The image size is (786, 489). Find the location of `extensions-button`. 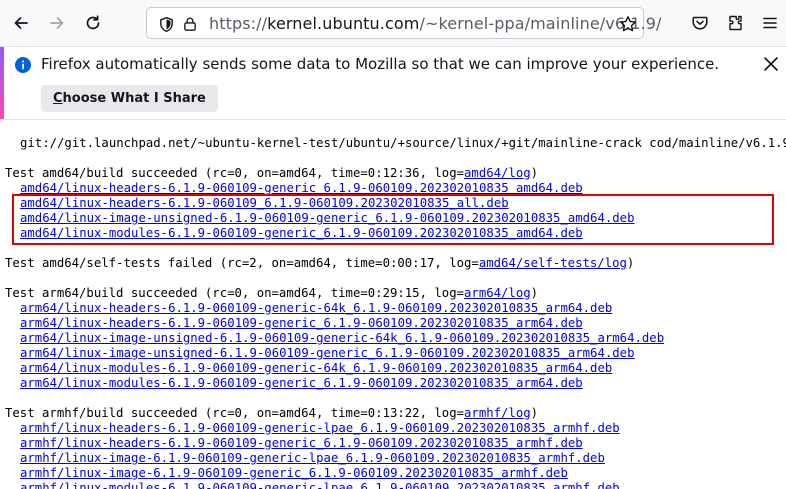

extensions-button is located at coordinates (736, 23).